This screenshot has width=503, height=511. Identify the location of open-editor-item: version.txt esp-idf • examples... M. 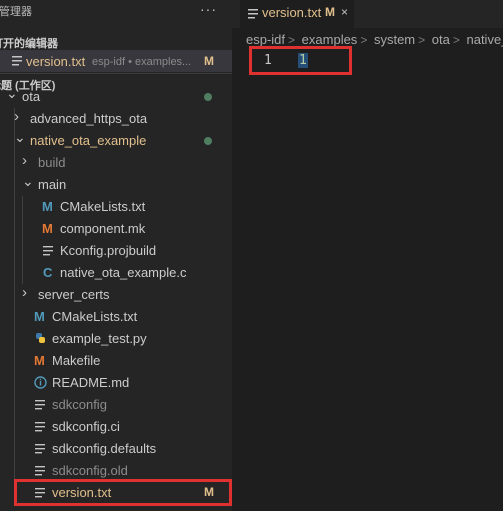
(116, 61).